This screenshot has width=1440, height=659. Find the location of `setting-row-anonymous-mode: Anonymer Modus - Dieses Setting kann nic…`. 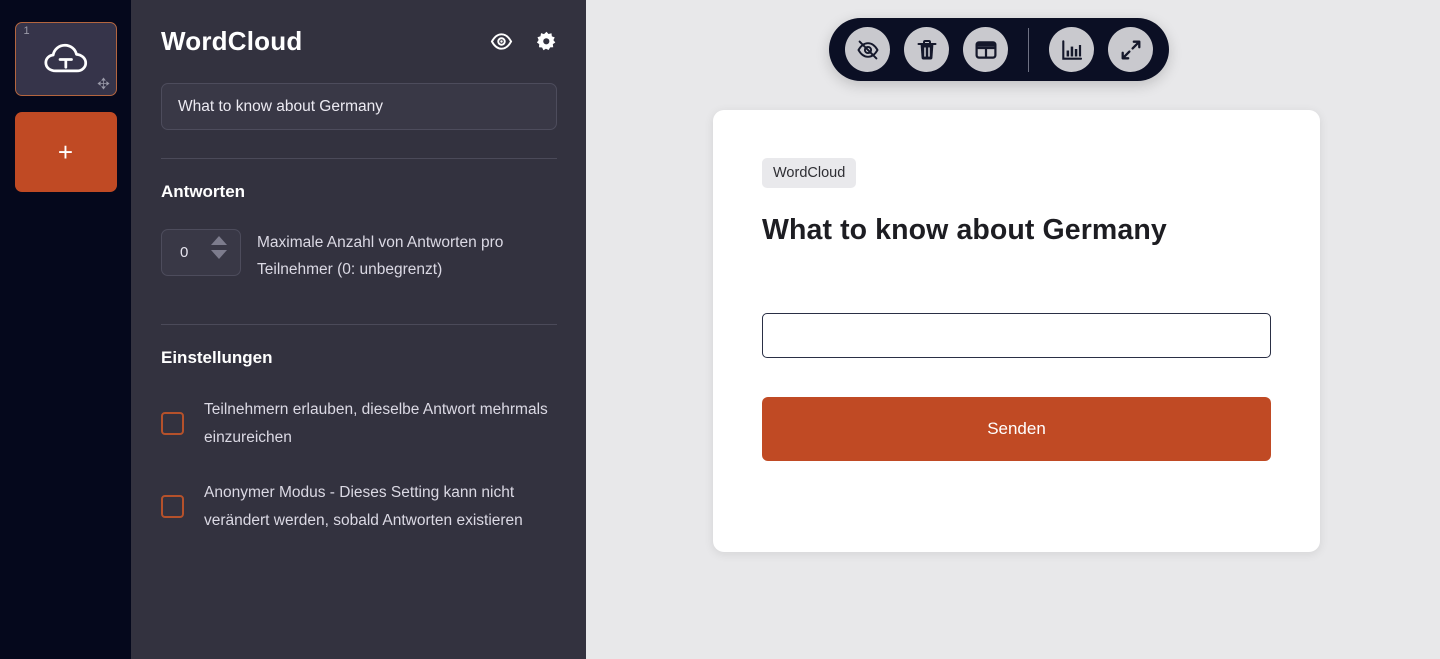

setting-row-anonymous-mode: Anonymer Modus - Dieses Setting kann nic… is located at coordinates (362, 506).